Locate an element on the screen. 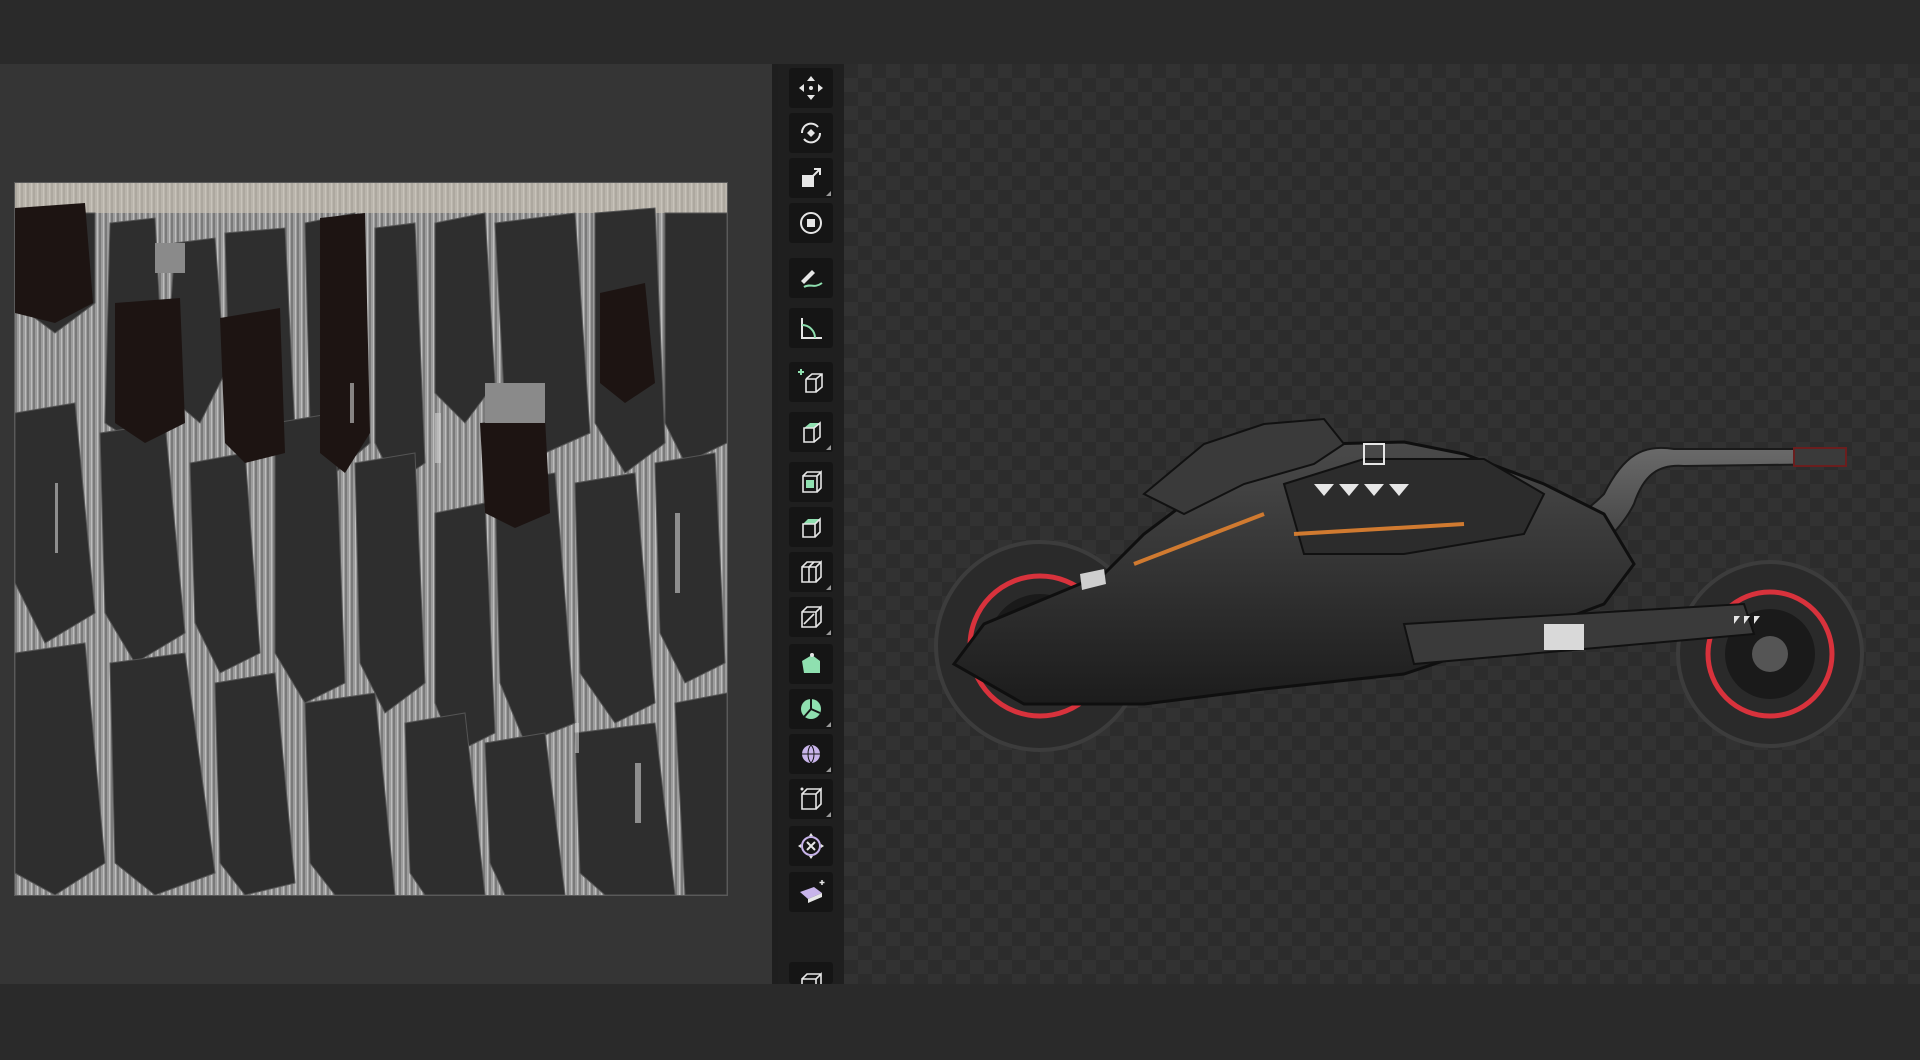  rip-region-tool is located at coordinates (811, 973).